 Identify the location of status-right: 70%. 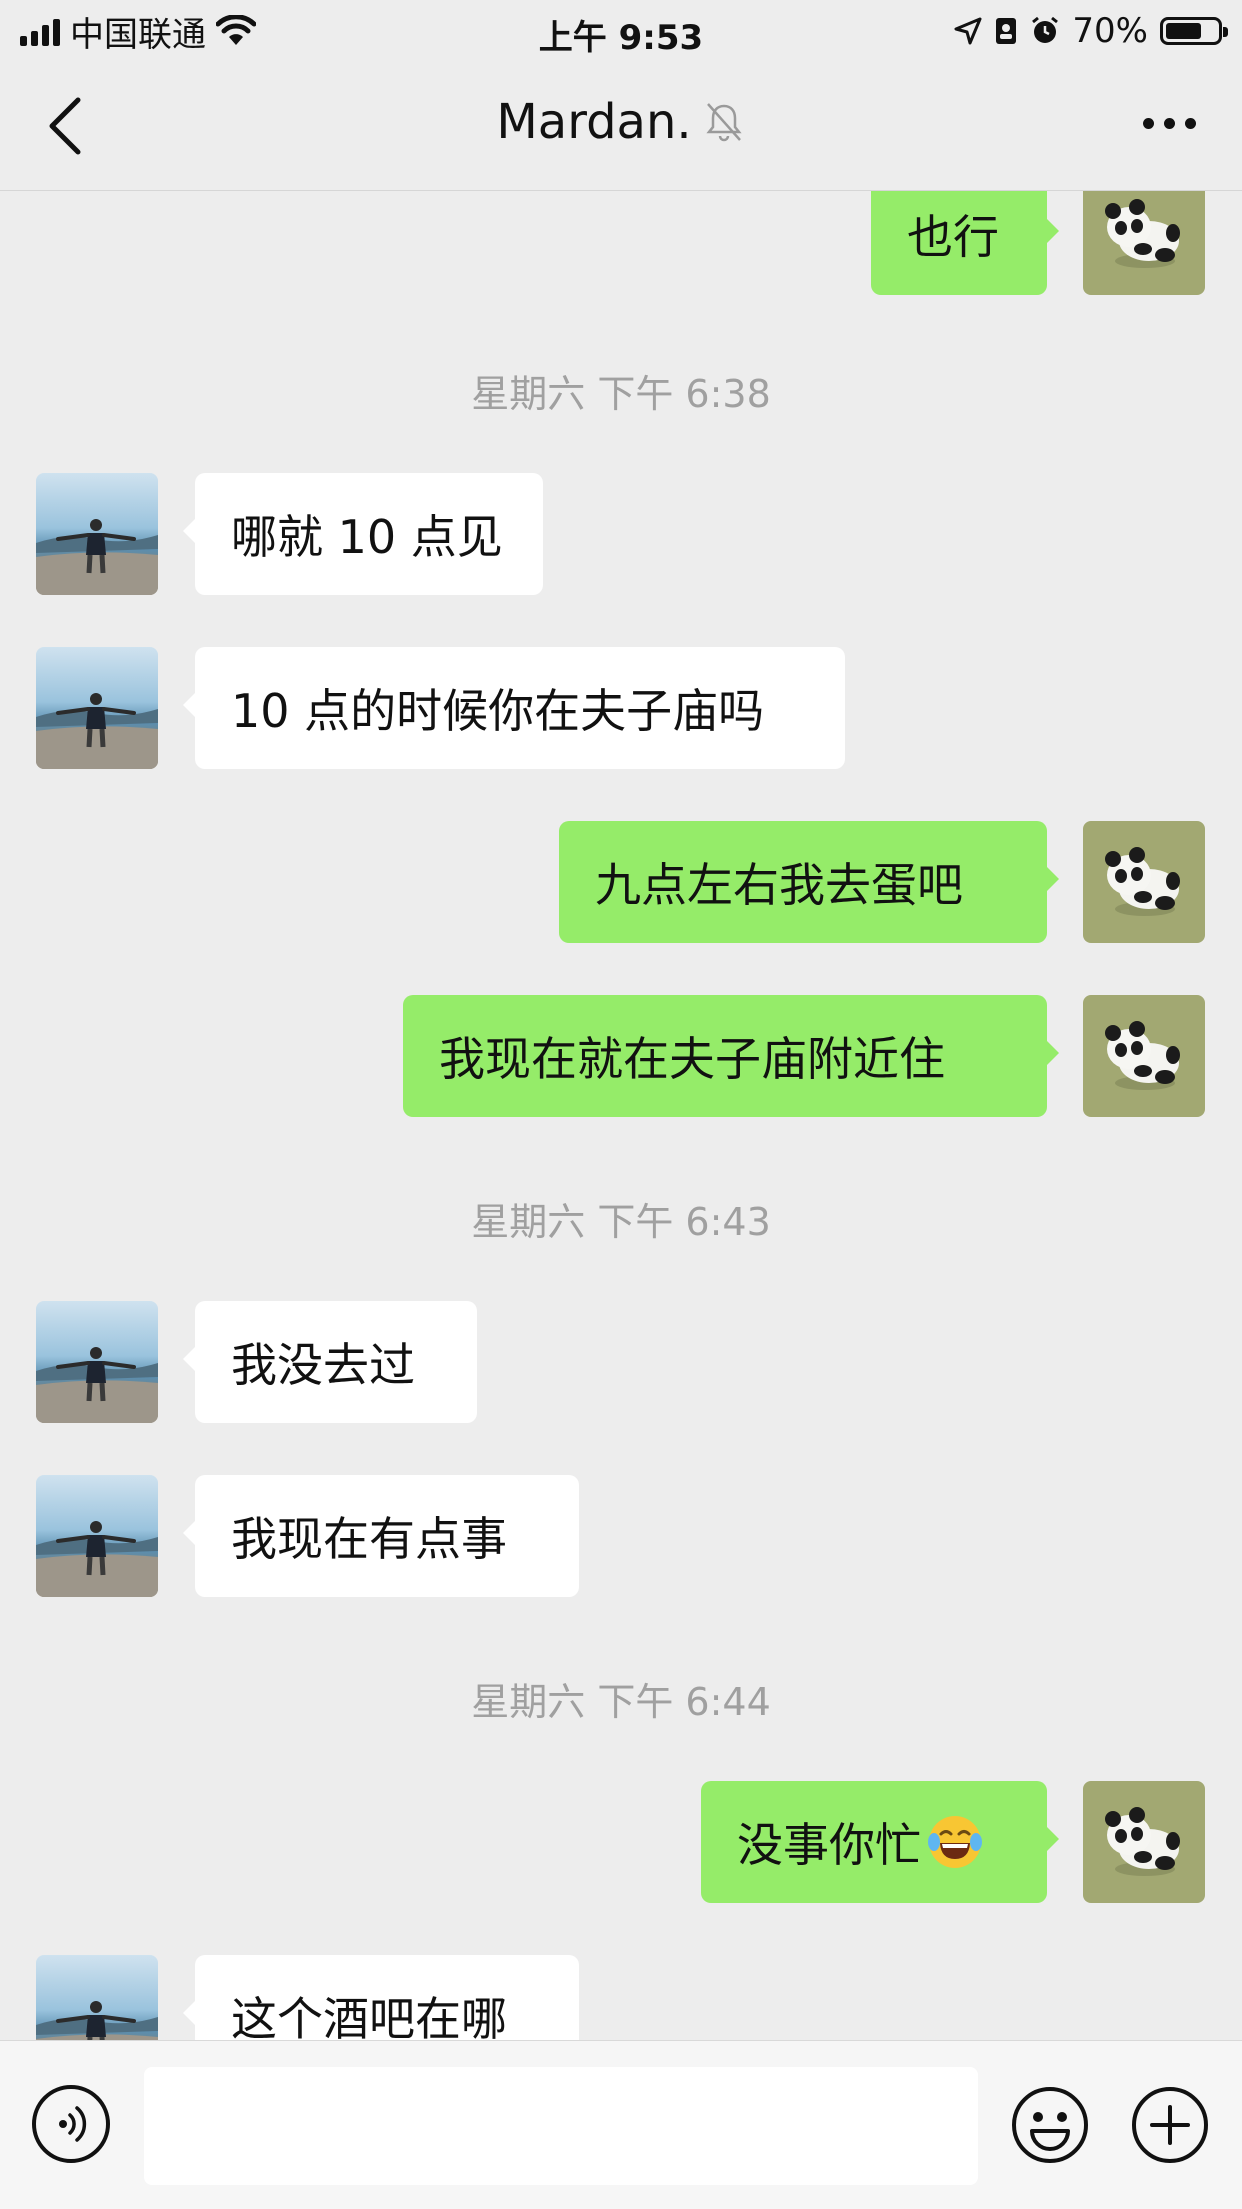
(1091, 31).